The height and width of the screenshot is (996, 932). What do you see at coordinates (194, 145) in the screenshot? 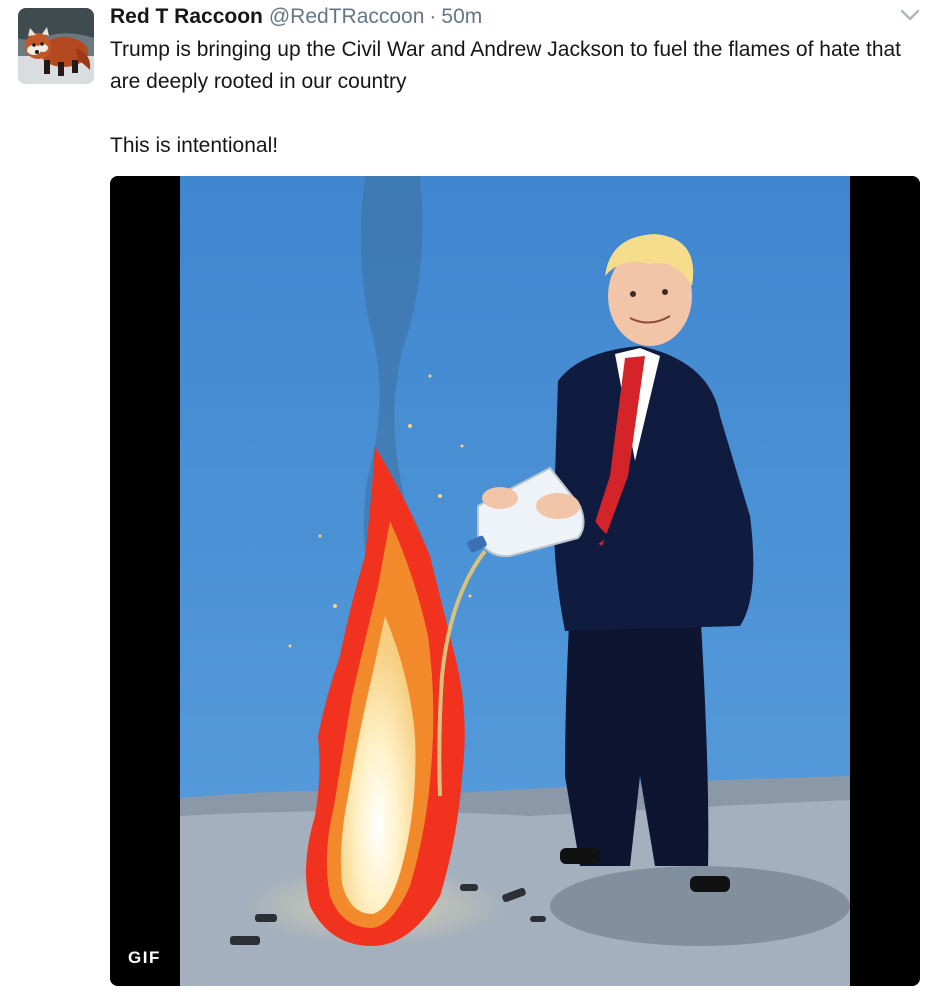
I see `tweet-text-paragraph-2: This is intentional!` at bounding box center [194, 145].